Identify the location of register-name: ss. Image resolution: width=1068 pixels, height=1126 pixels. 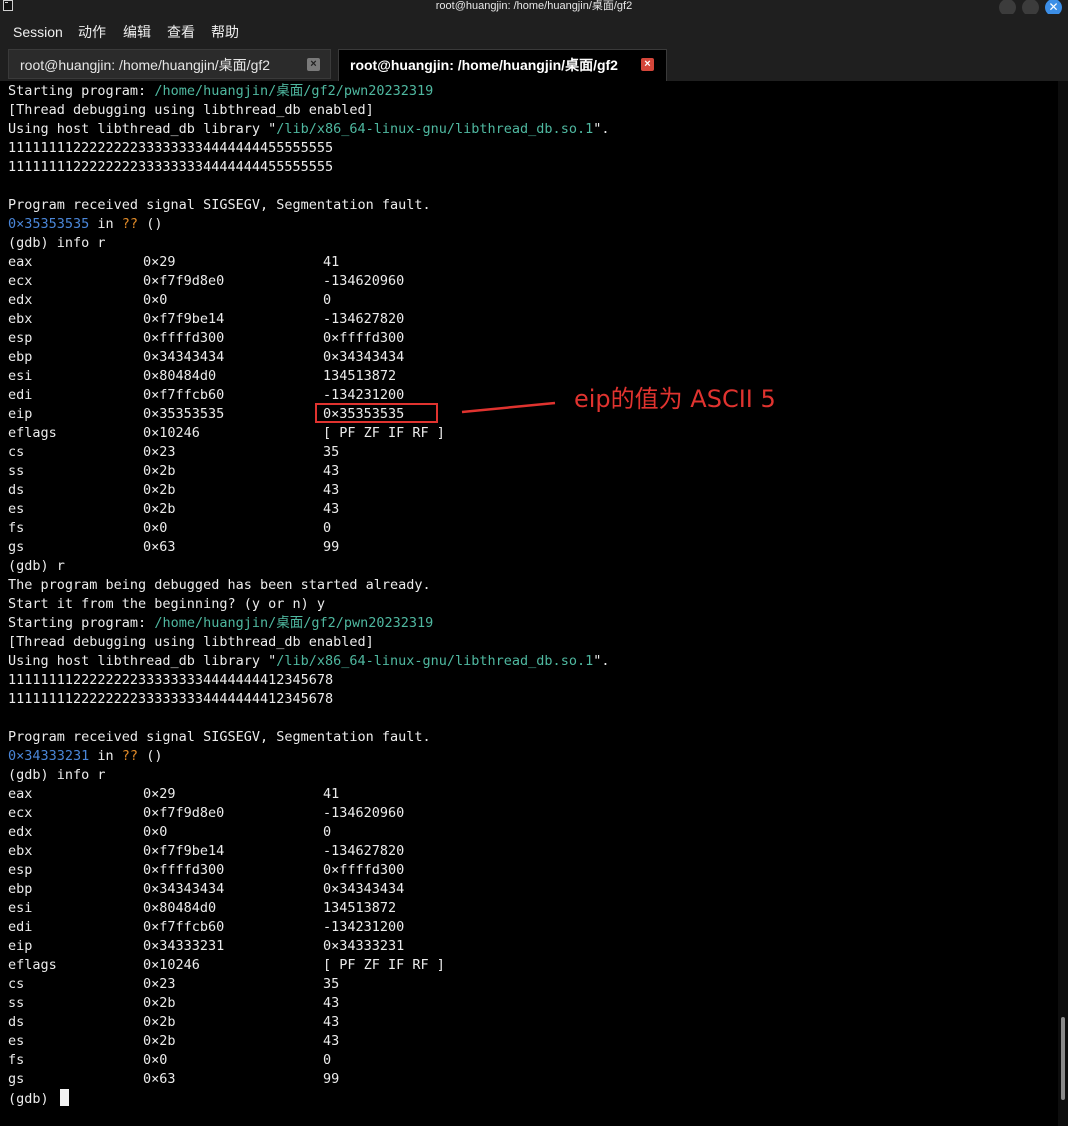
(16, 471).